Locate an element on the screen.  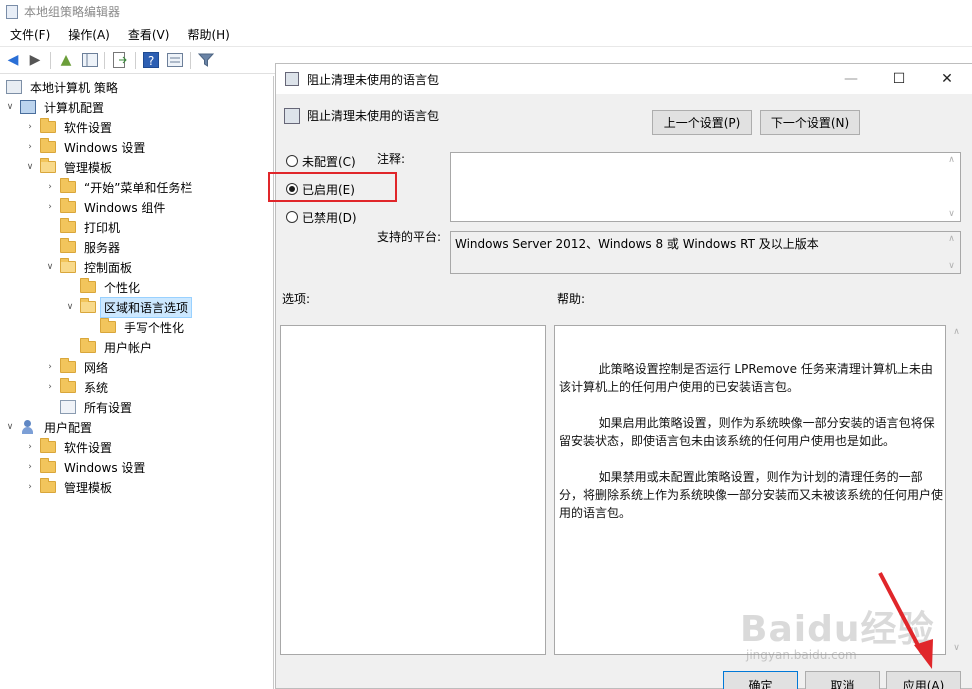
export-list-icon is located at coordinates (120, 60).